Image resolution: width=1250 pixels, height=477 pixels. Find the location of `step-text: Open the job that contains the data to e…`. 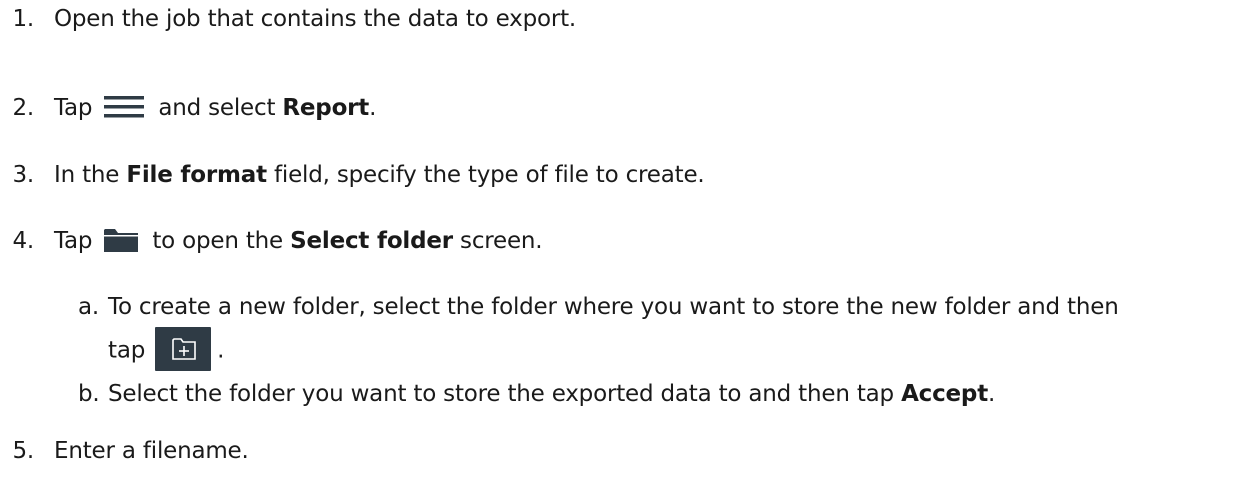

step-text: Open the job that contains the data to e… is located at coordinates (315, 19).